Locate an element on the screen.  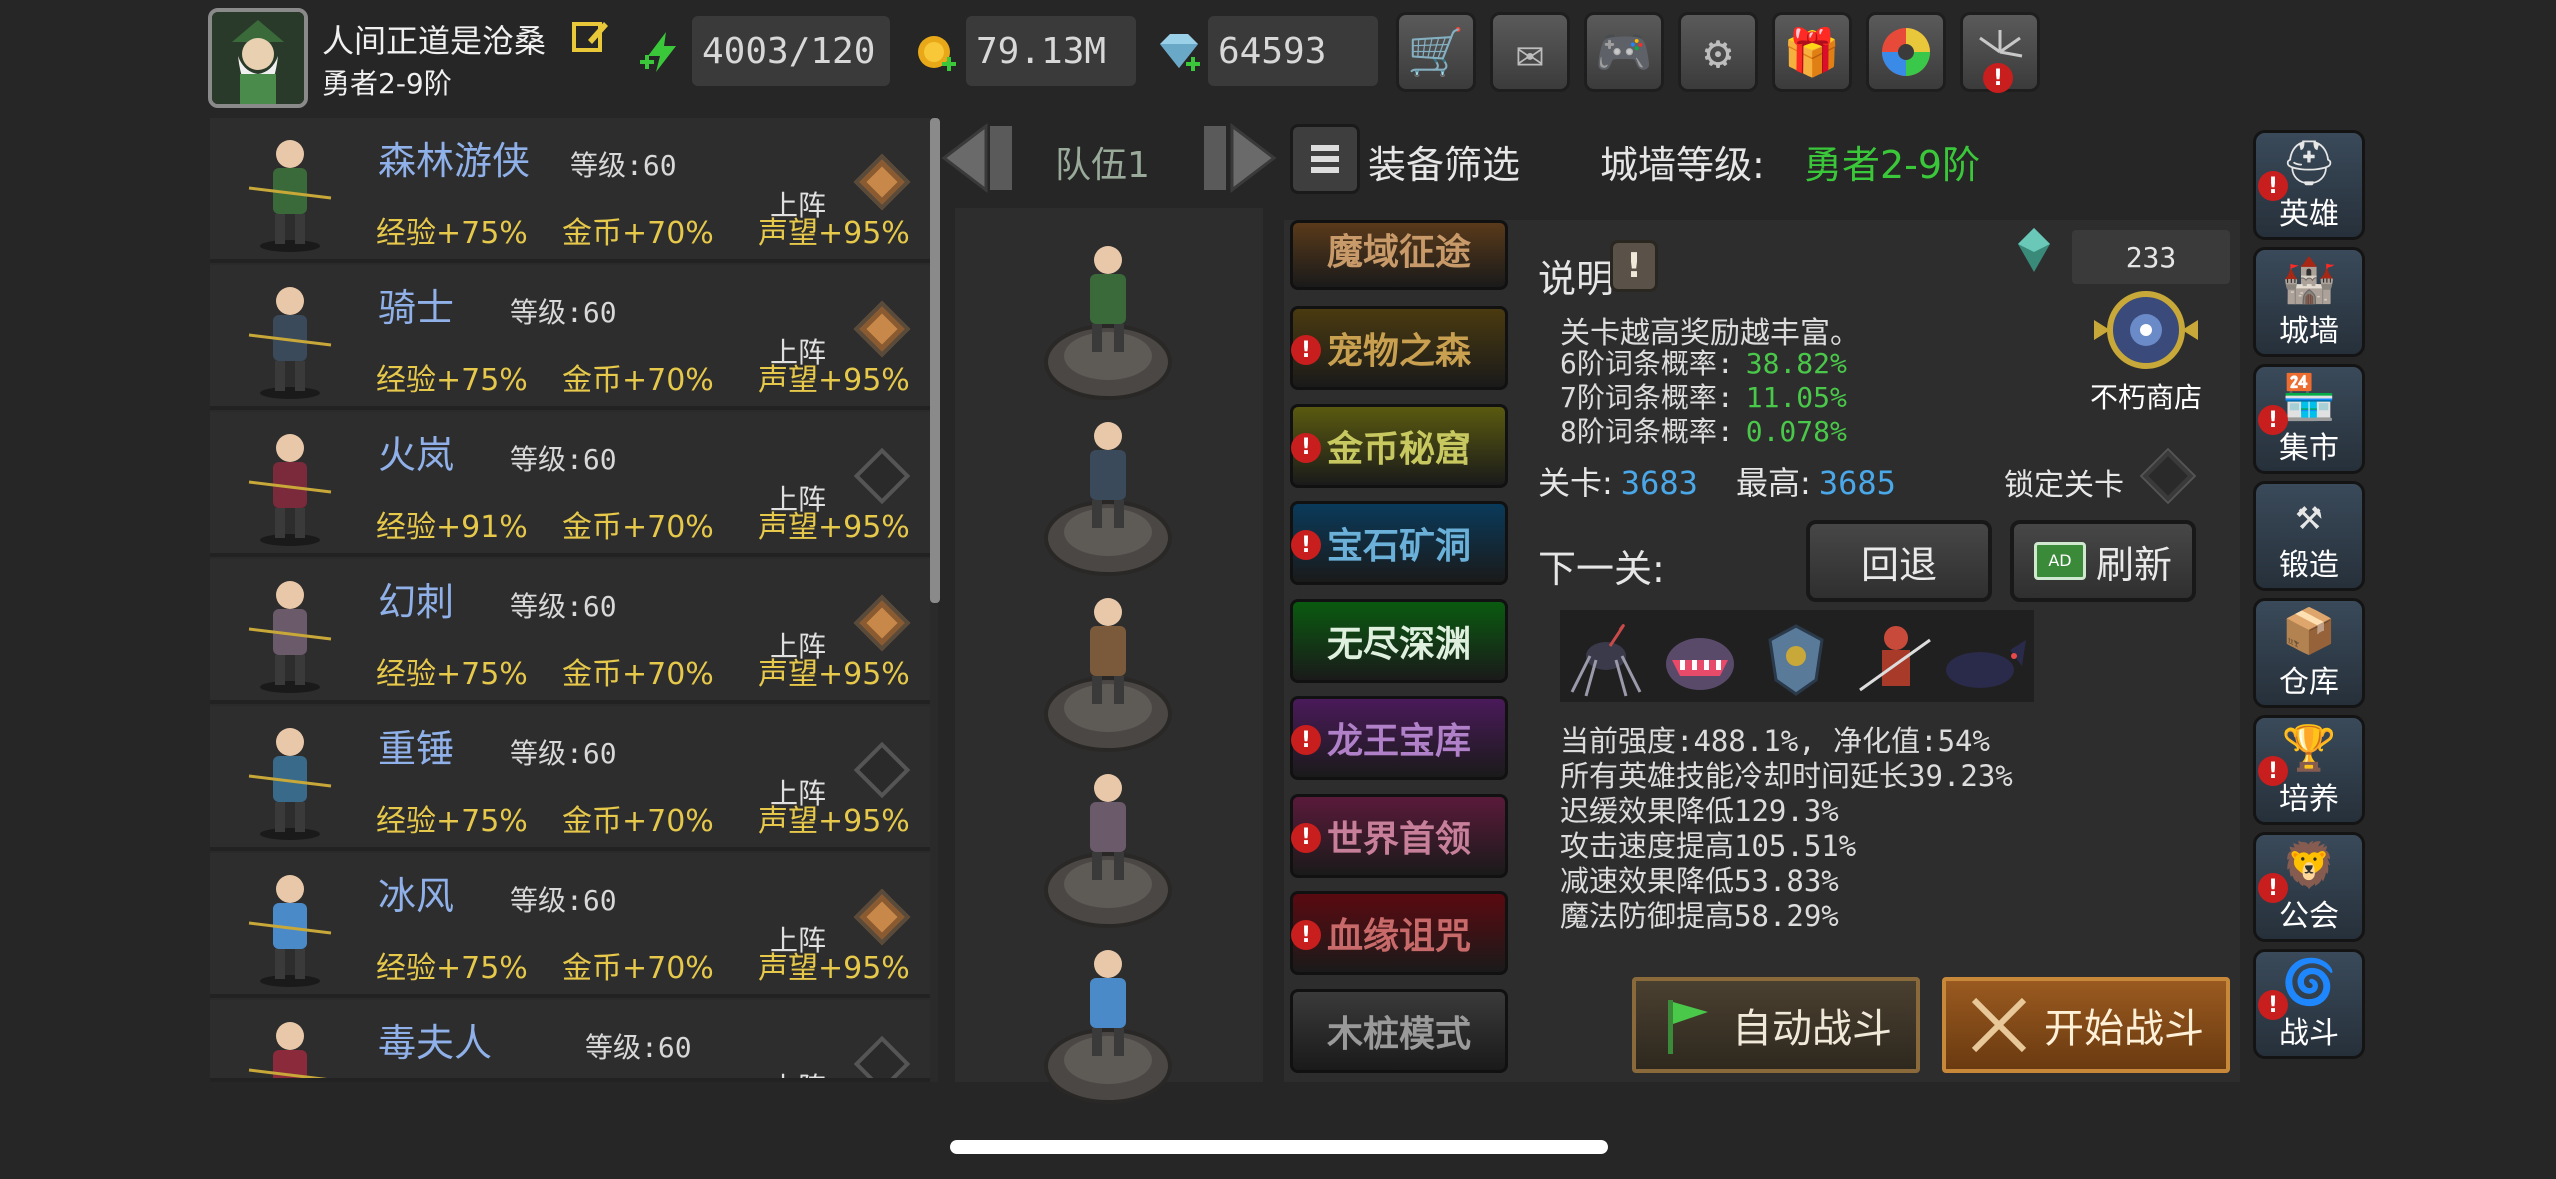
menu-wall-button: 🏰 城墙 is located at coordinates (2309, 302).